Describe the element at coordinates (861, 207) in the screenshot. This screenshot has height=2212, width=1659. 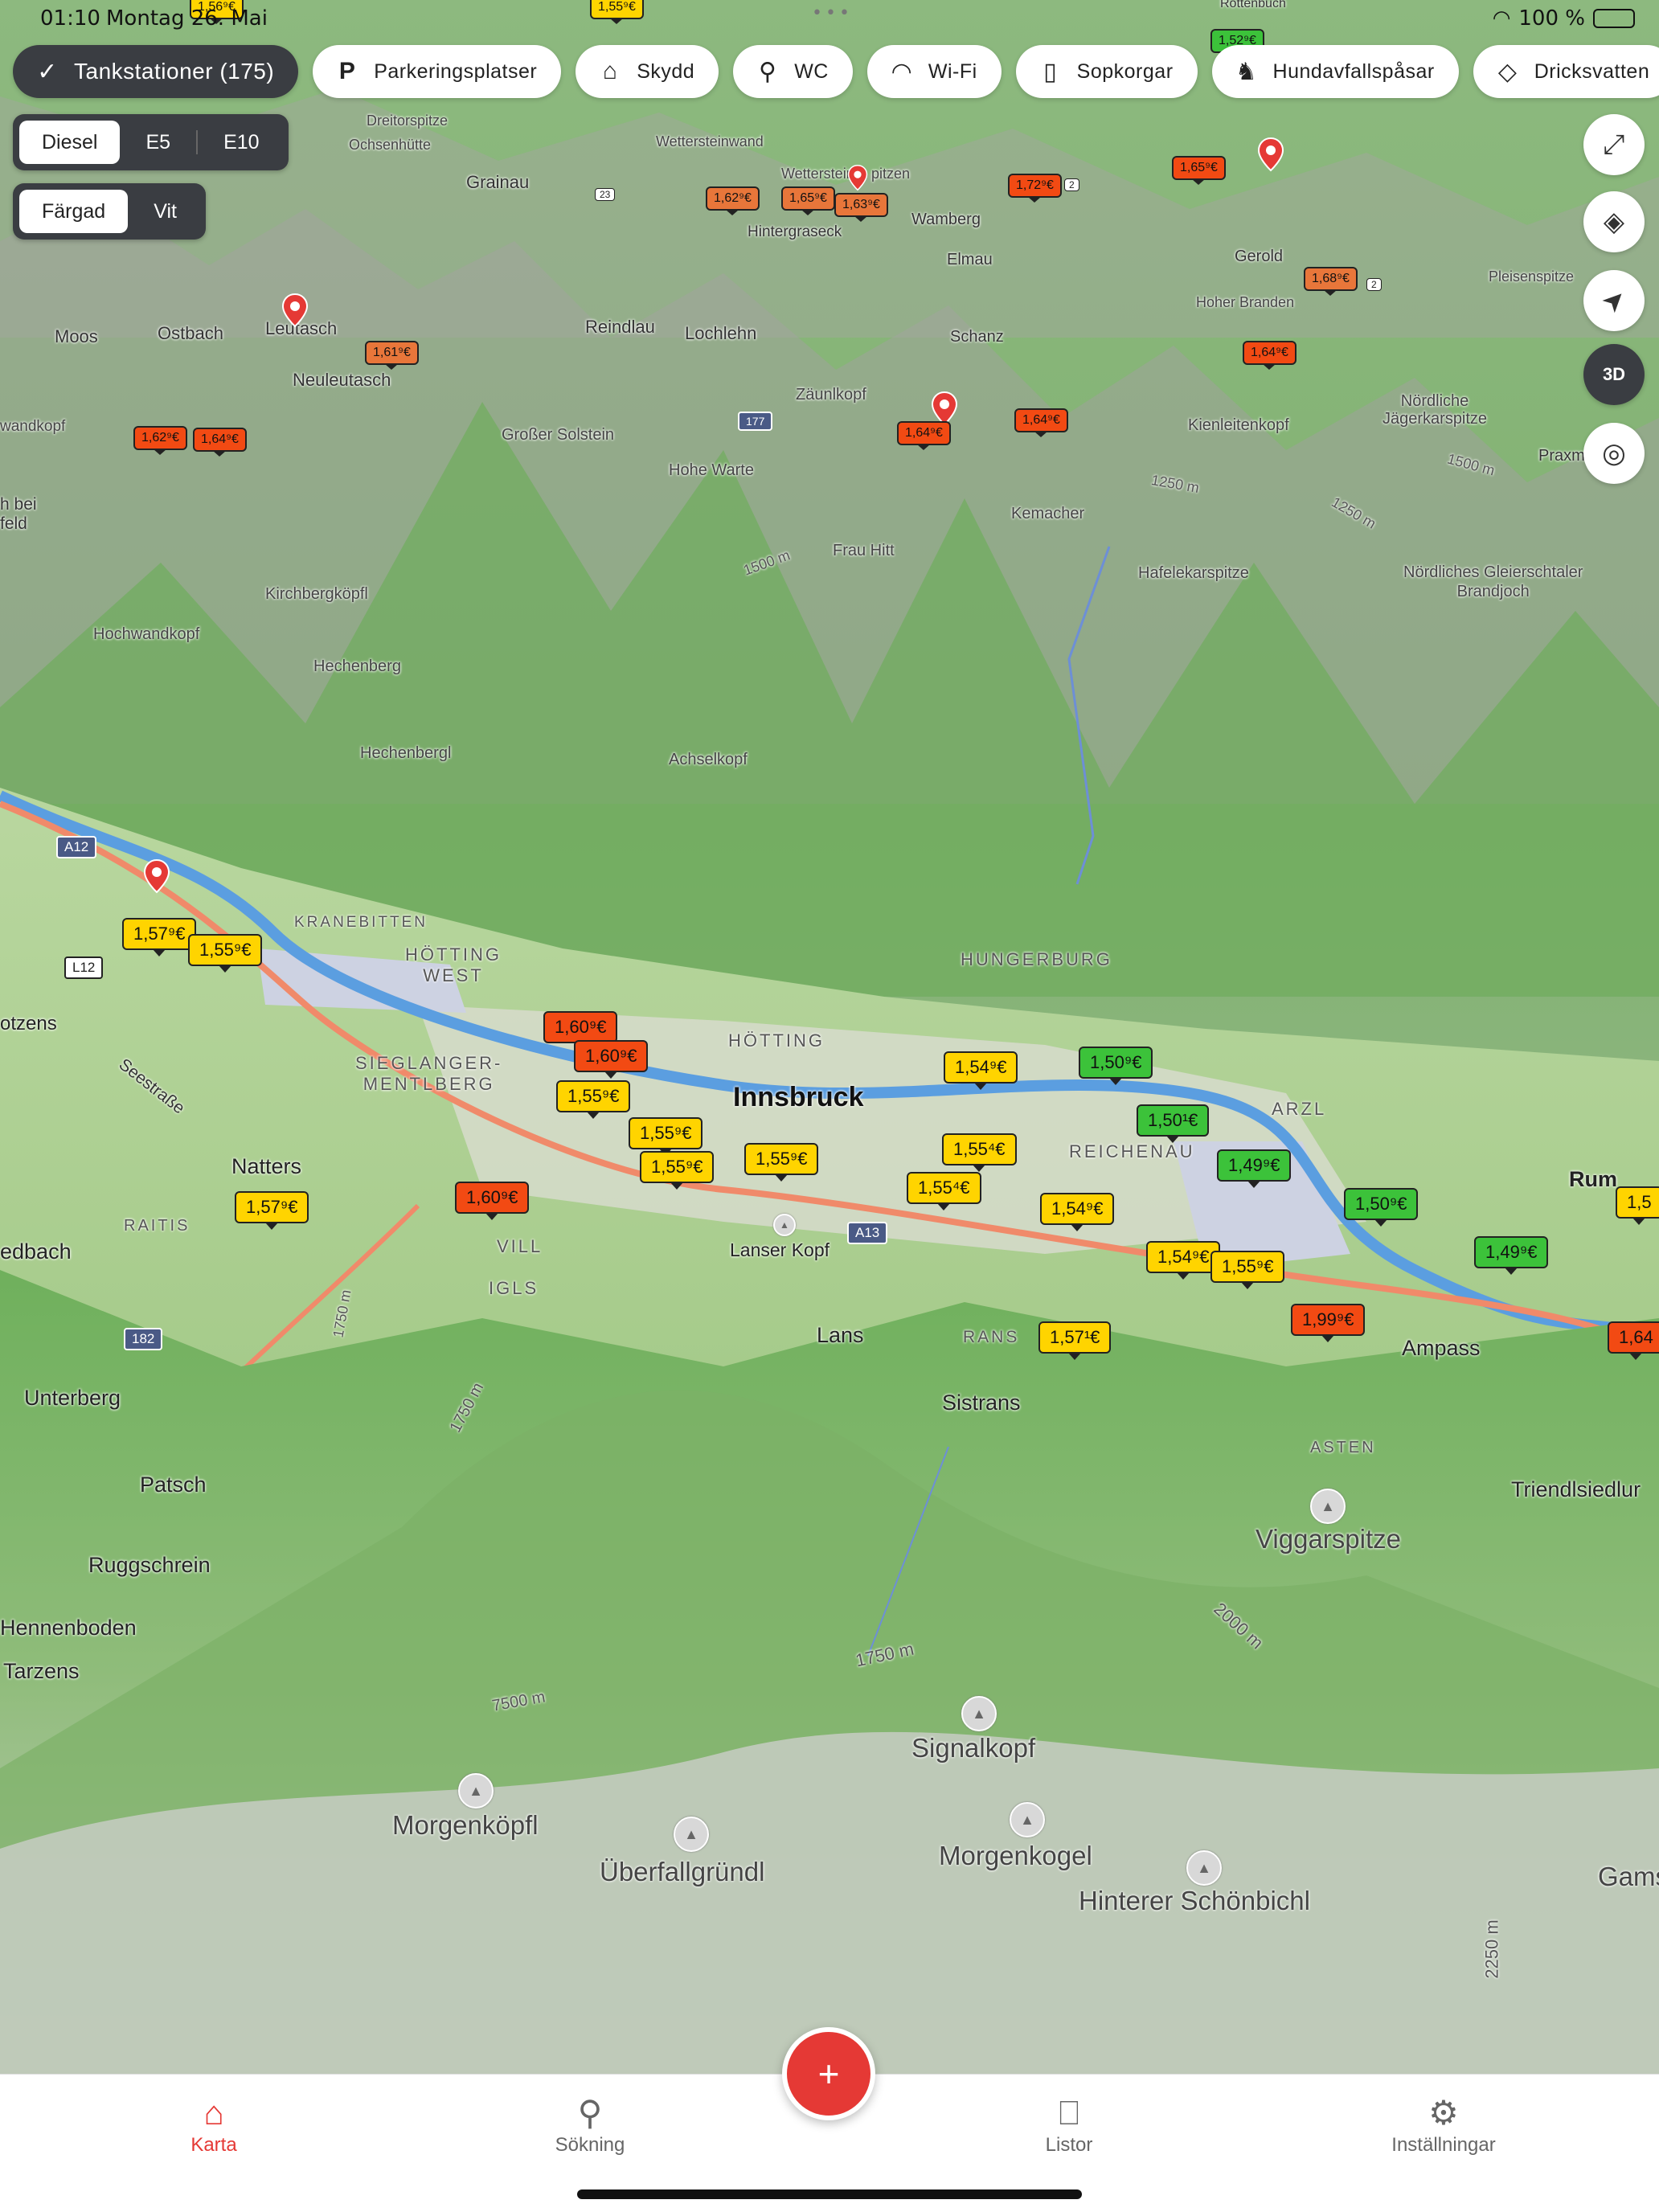
I see `fuel-price-marker: 1,63⁹€` at that location.